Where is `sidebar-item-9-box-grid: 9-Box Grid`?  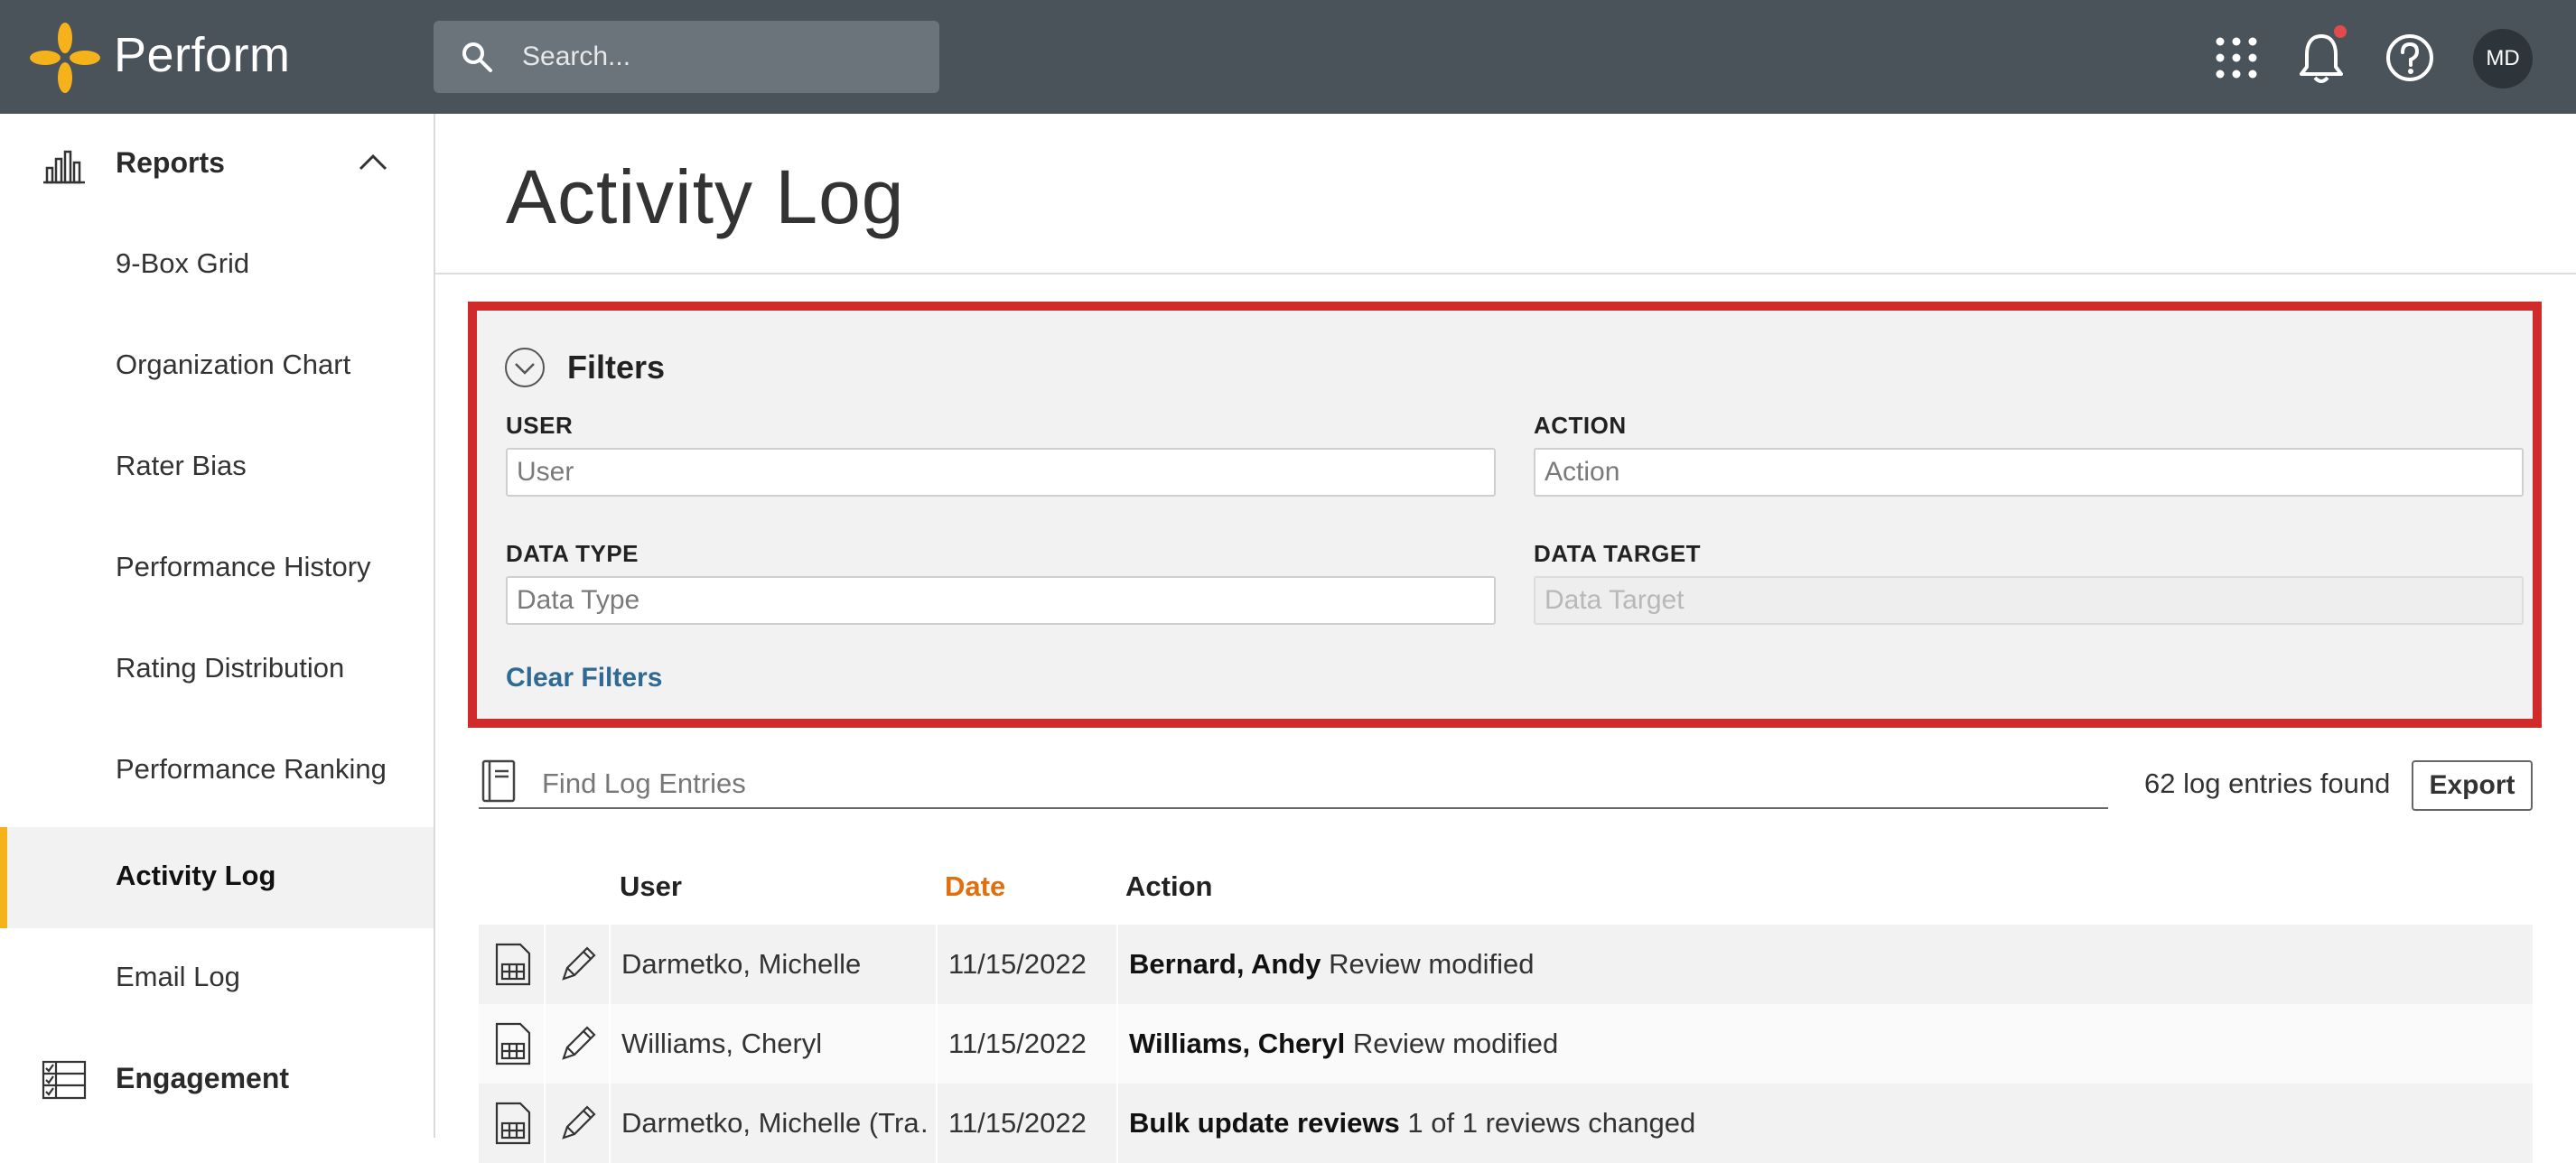 sidebar-item-9-box-grid: 9-Box Grid is located at coordinates (217, 265).